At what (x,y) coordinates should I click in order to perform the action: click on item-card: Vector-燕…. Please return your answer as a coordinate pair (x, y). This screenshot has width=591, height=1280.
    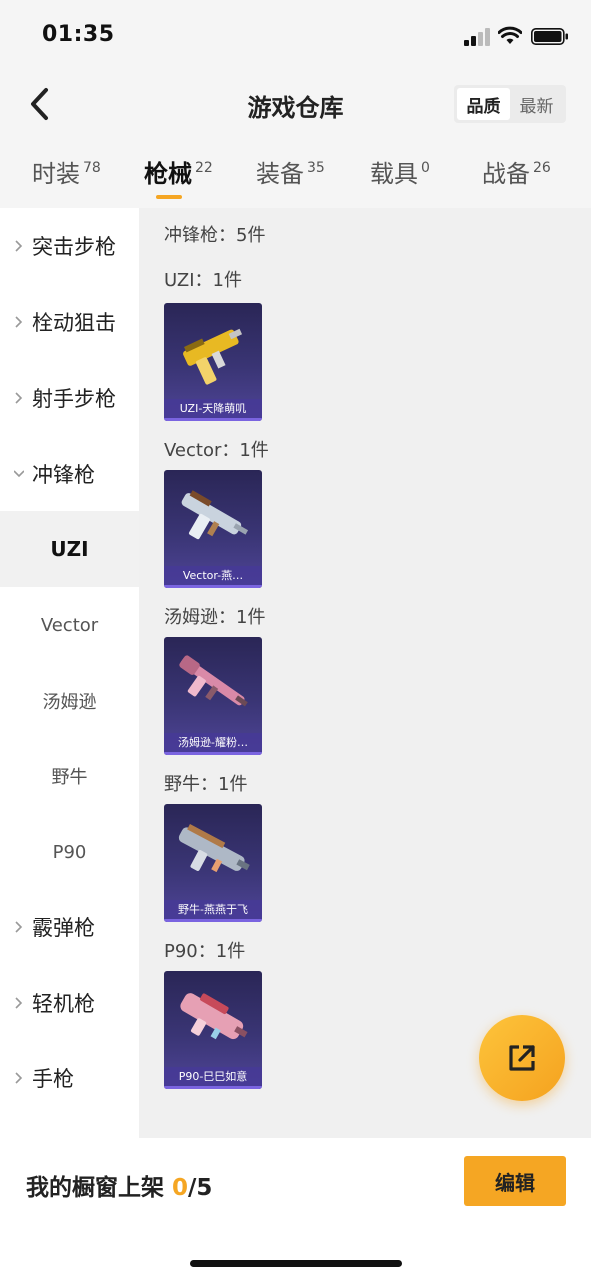
    Looking at the image, I should click on (213, 529).